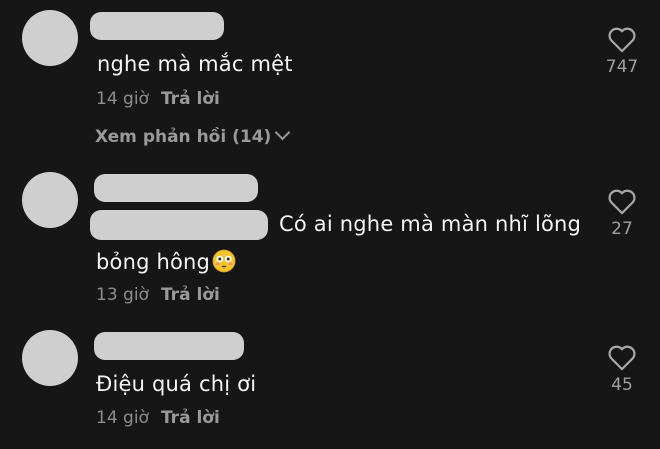  What do you see at coordinates (176, 384) in the screenshot?
I see `comment-text: Điệu quá chị ơi` at bounding box center [176, 384].